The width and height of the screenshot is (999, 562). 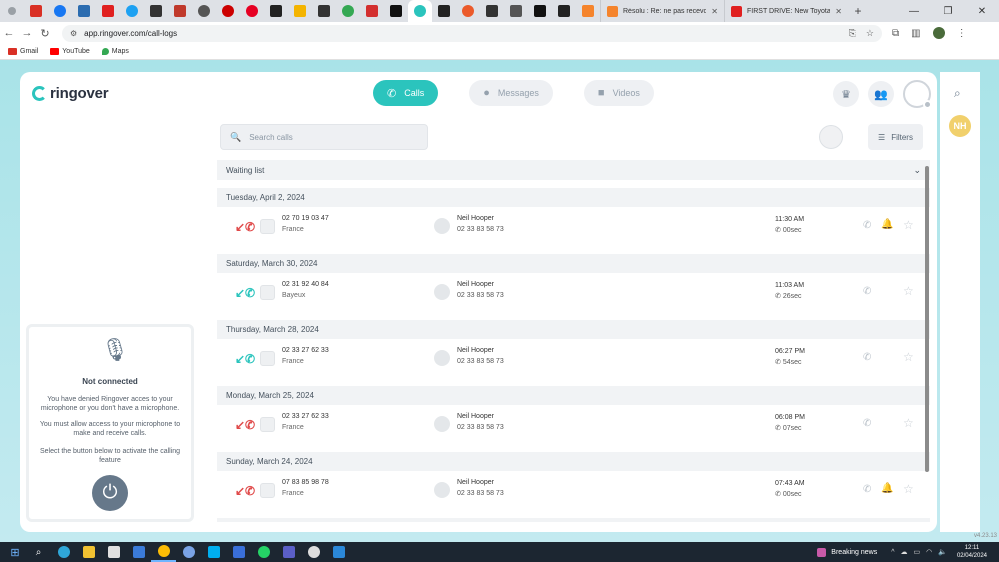 What do you see at coordinates (45, 33) in the screenshot?
I see `reload-icon: ↻` at bounding box center [45, 33].